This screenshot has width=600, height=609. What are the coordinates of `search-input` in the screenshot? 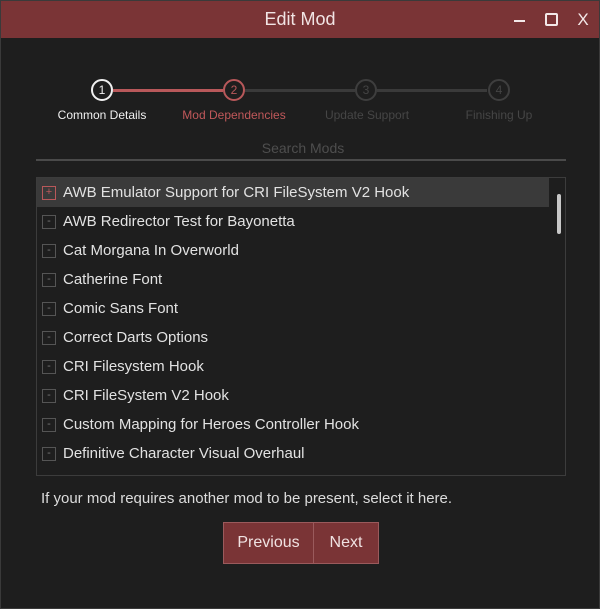 It's located at (303, 148).